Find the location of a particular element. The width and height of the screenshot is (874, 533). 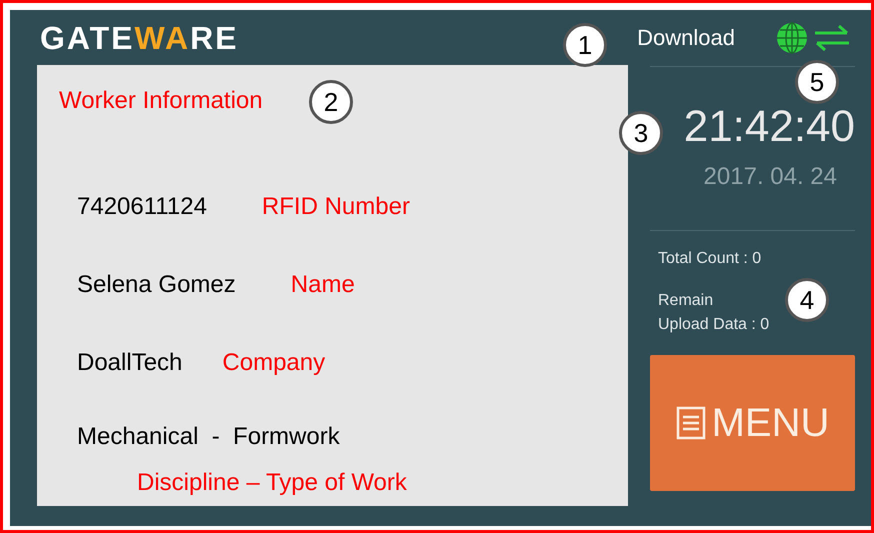

field-annotation: RFID Number is located at coordinates (336, 207).